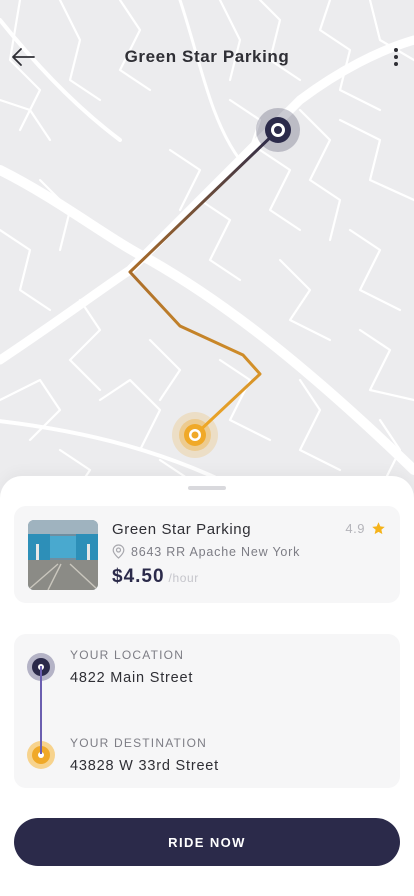 The width and height of the screenshot is (414, 896). I want to click on price-unit: /hour, so click(183, 578).